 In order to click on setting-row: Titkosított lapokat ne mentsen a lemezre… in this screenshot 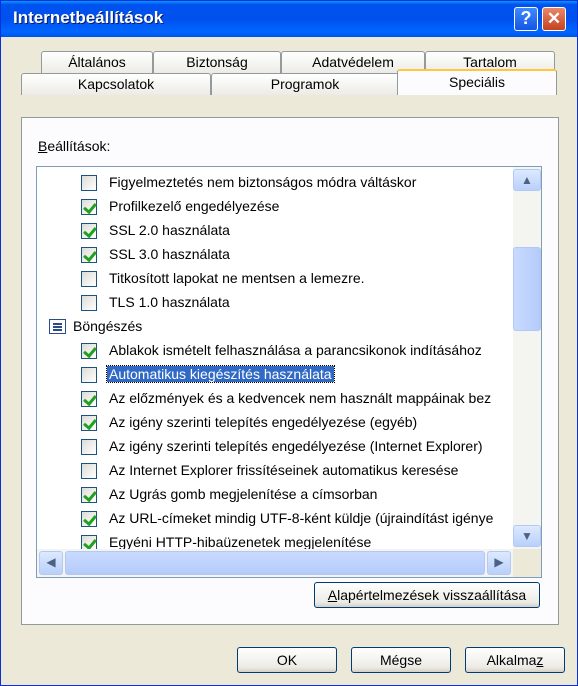, I will do `click(275, 279)`.